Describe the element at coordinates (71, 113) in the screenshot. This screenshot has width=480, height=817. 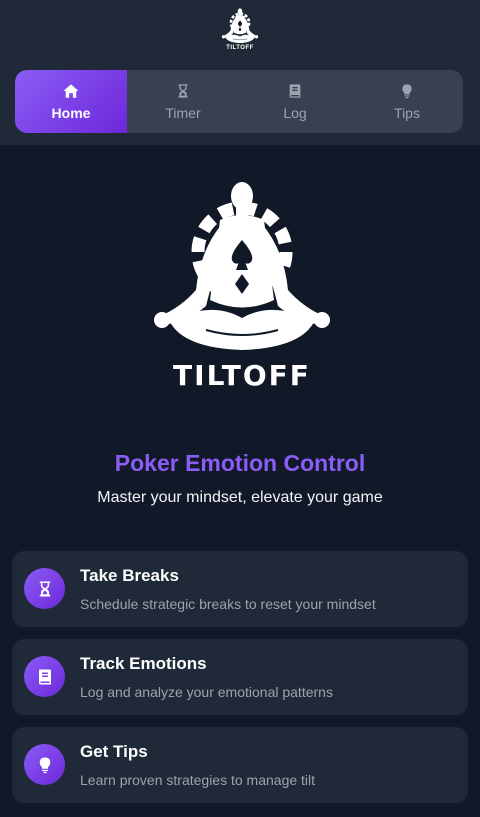
I see `tab-home-label: Home` at that location.